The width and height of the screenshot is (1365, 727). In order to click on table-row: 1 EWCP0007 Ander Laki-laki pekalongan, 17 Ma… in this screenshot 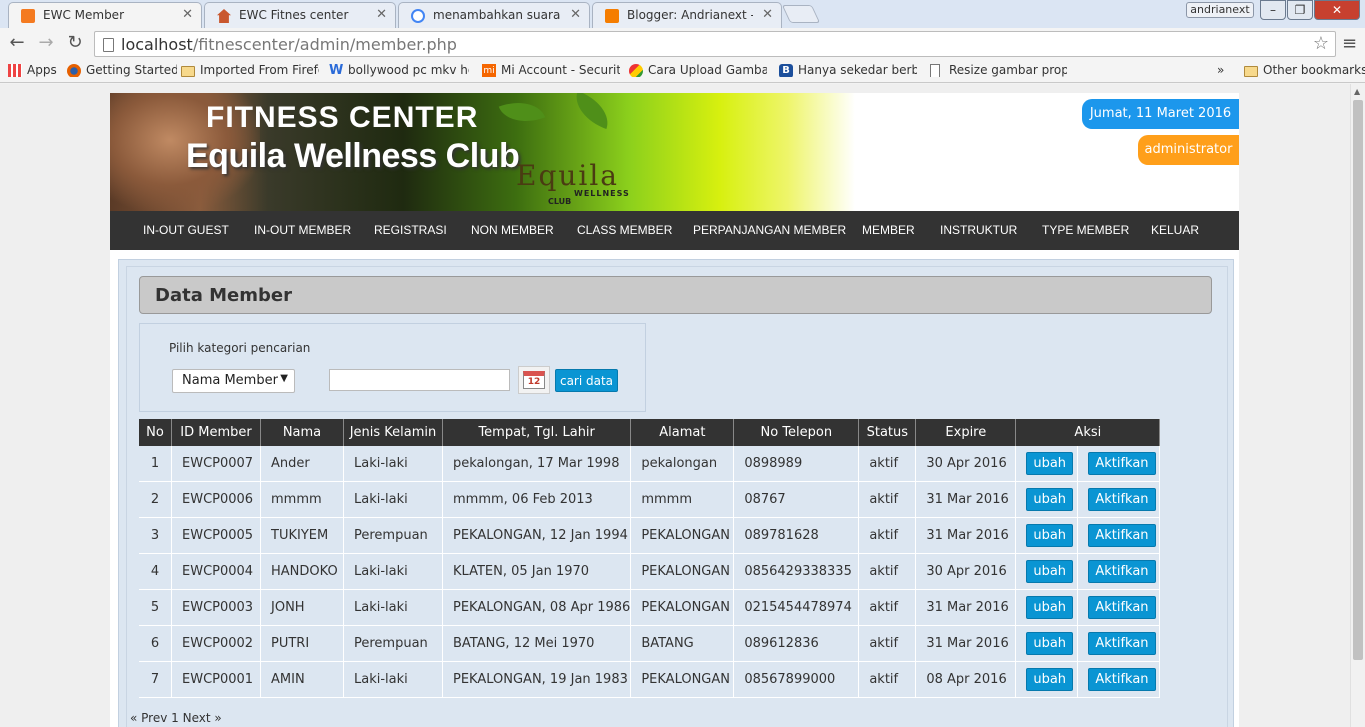, I will do `click(650, 464)`.